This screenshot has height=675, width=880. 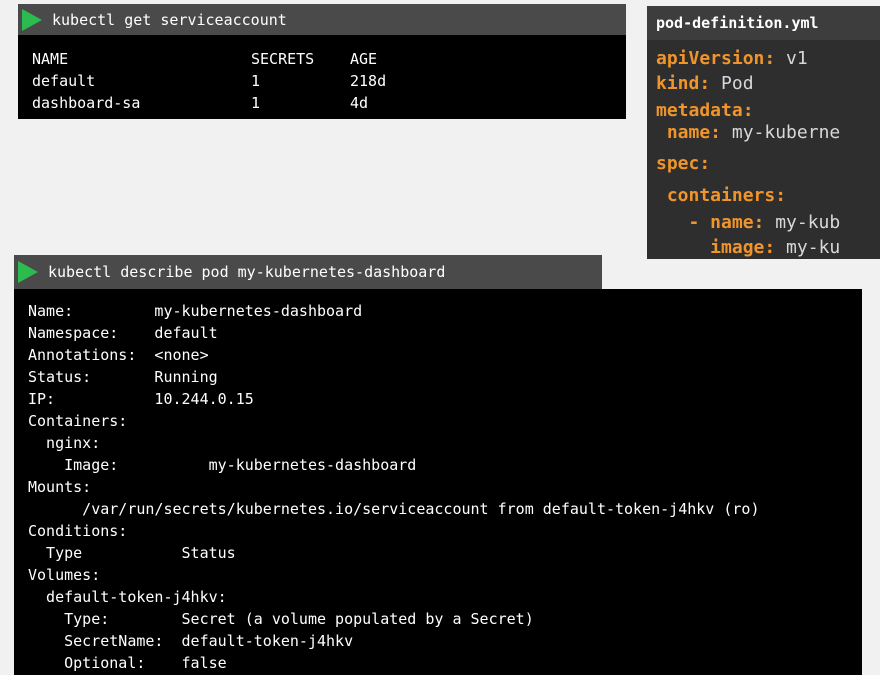 I want to click on table-row: default 1 218d, so click(x=209, y=81).